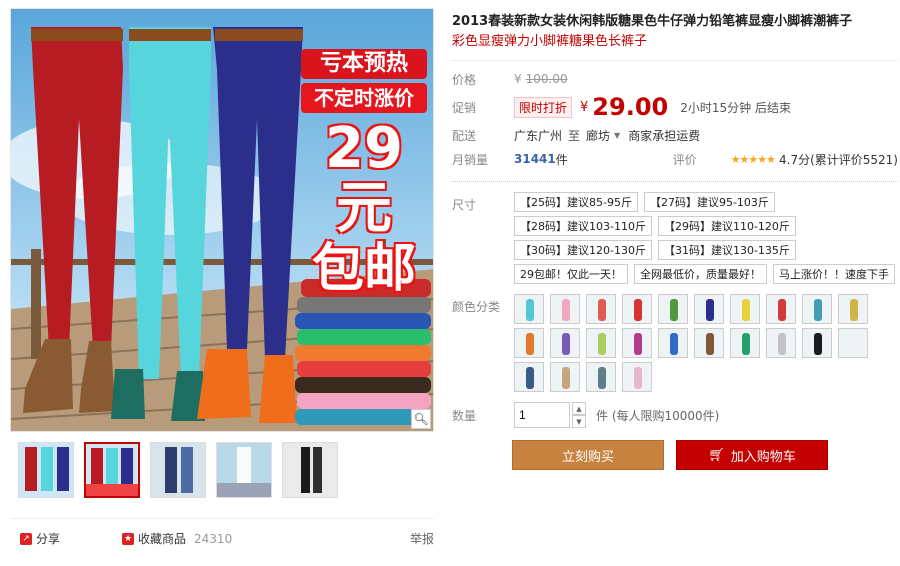  Describe the element at coordinates (598, 135) in the screenshot. I see `delivery-to: 廊坊` at that location.